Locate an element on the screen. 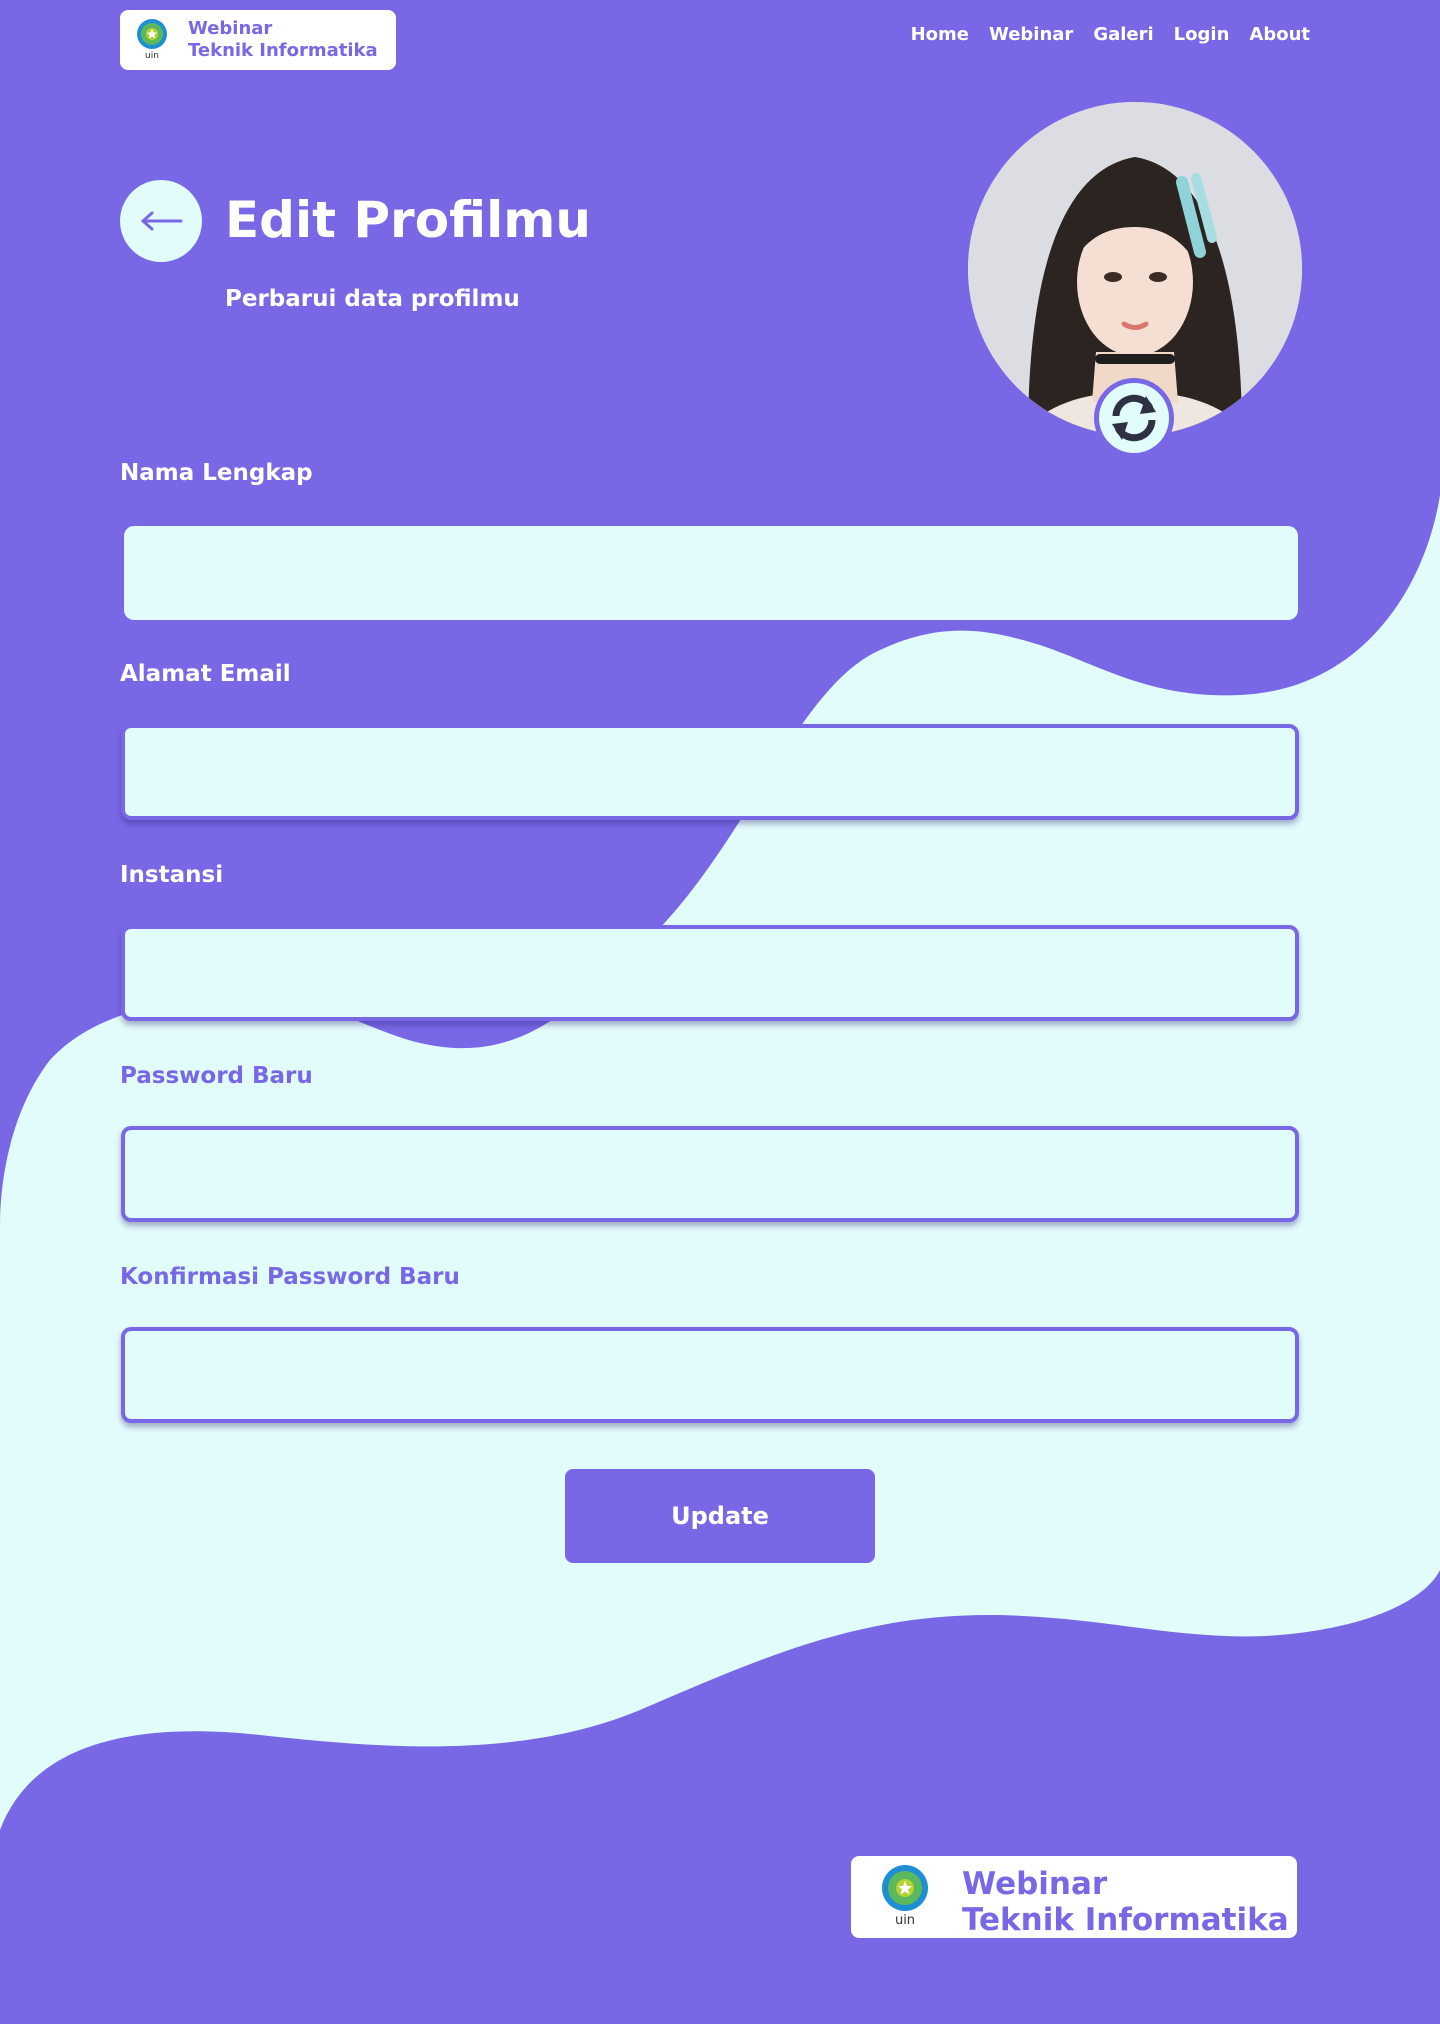 This screenshot has height=2024, width=1440. nav-webinar: Webinar is located at coordinates (1031, 34).